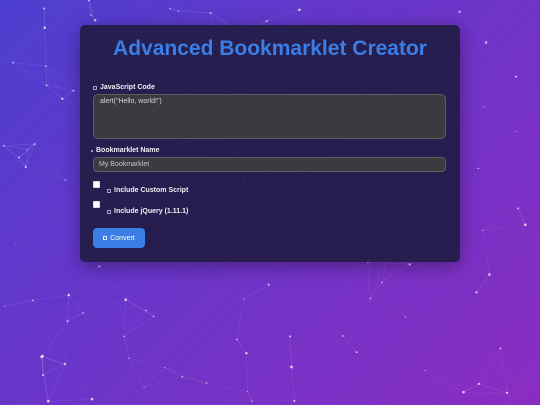  Describe the element at coordinates (96, 204) in the screenshot. I see `jquery-checkbox` at that location.